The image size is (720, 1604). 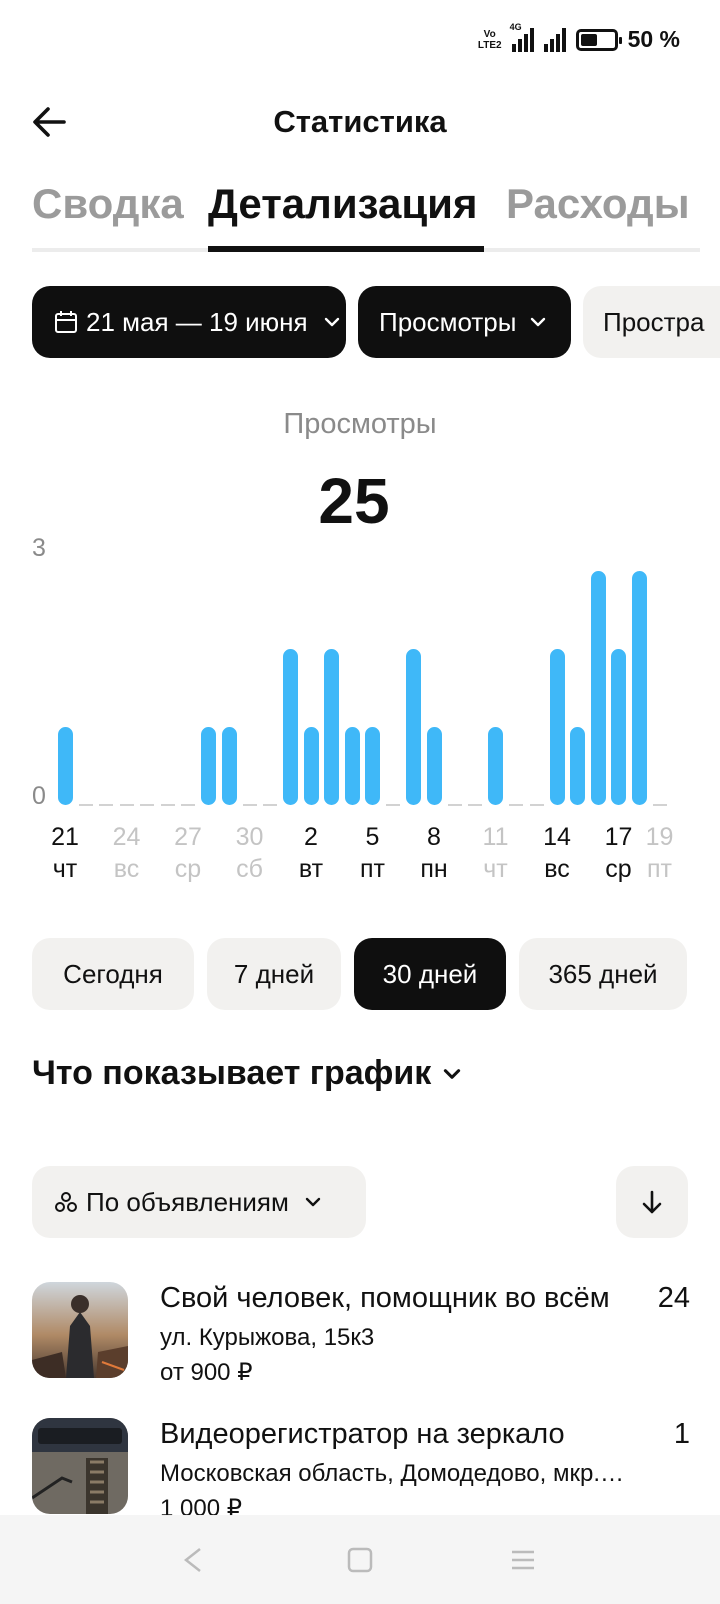 What do you see at coordinates (232, 1073) in the screenshot?
I see `chart-explanation-label: Что показывает график` at bounding box center [232, 1073].